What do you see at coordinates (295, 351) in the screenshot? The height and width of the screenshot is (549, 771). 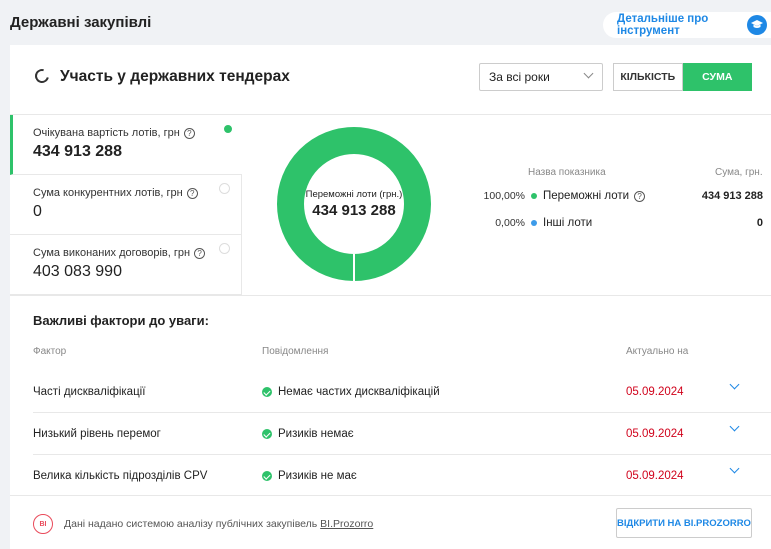 I see `col-message: Повідомлення` at bounding box center [295, 351].